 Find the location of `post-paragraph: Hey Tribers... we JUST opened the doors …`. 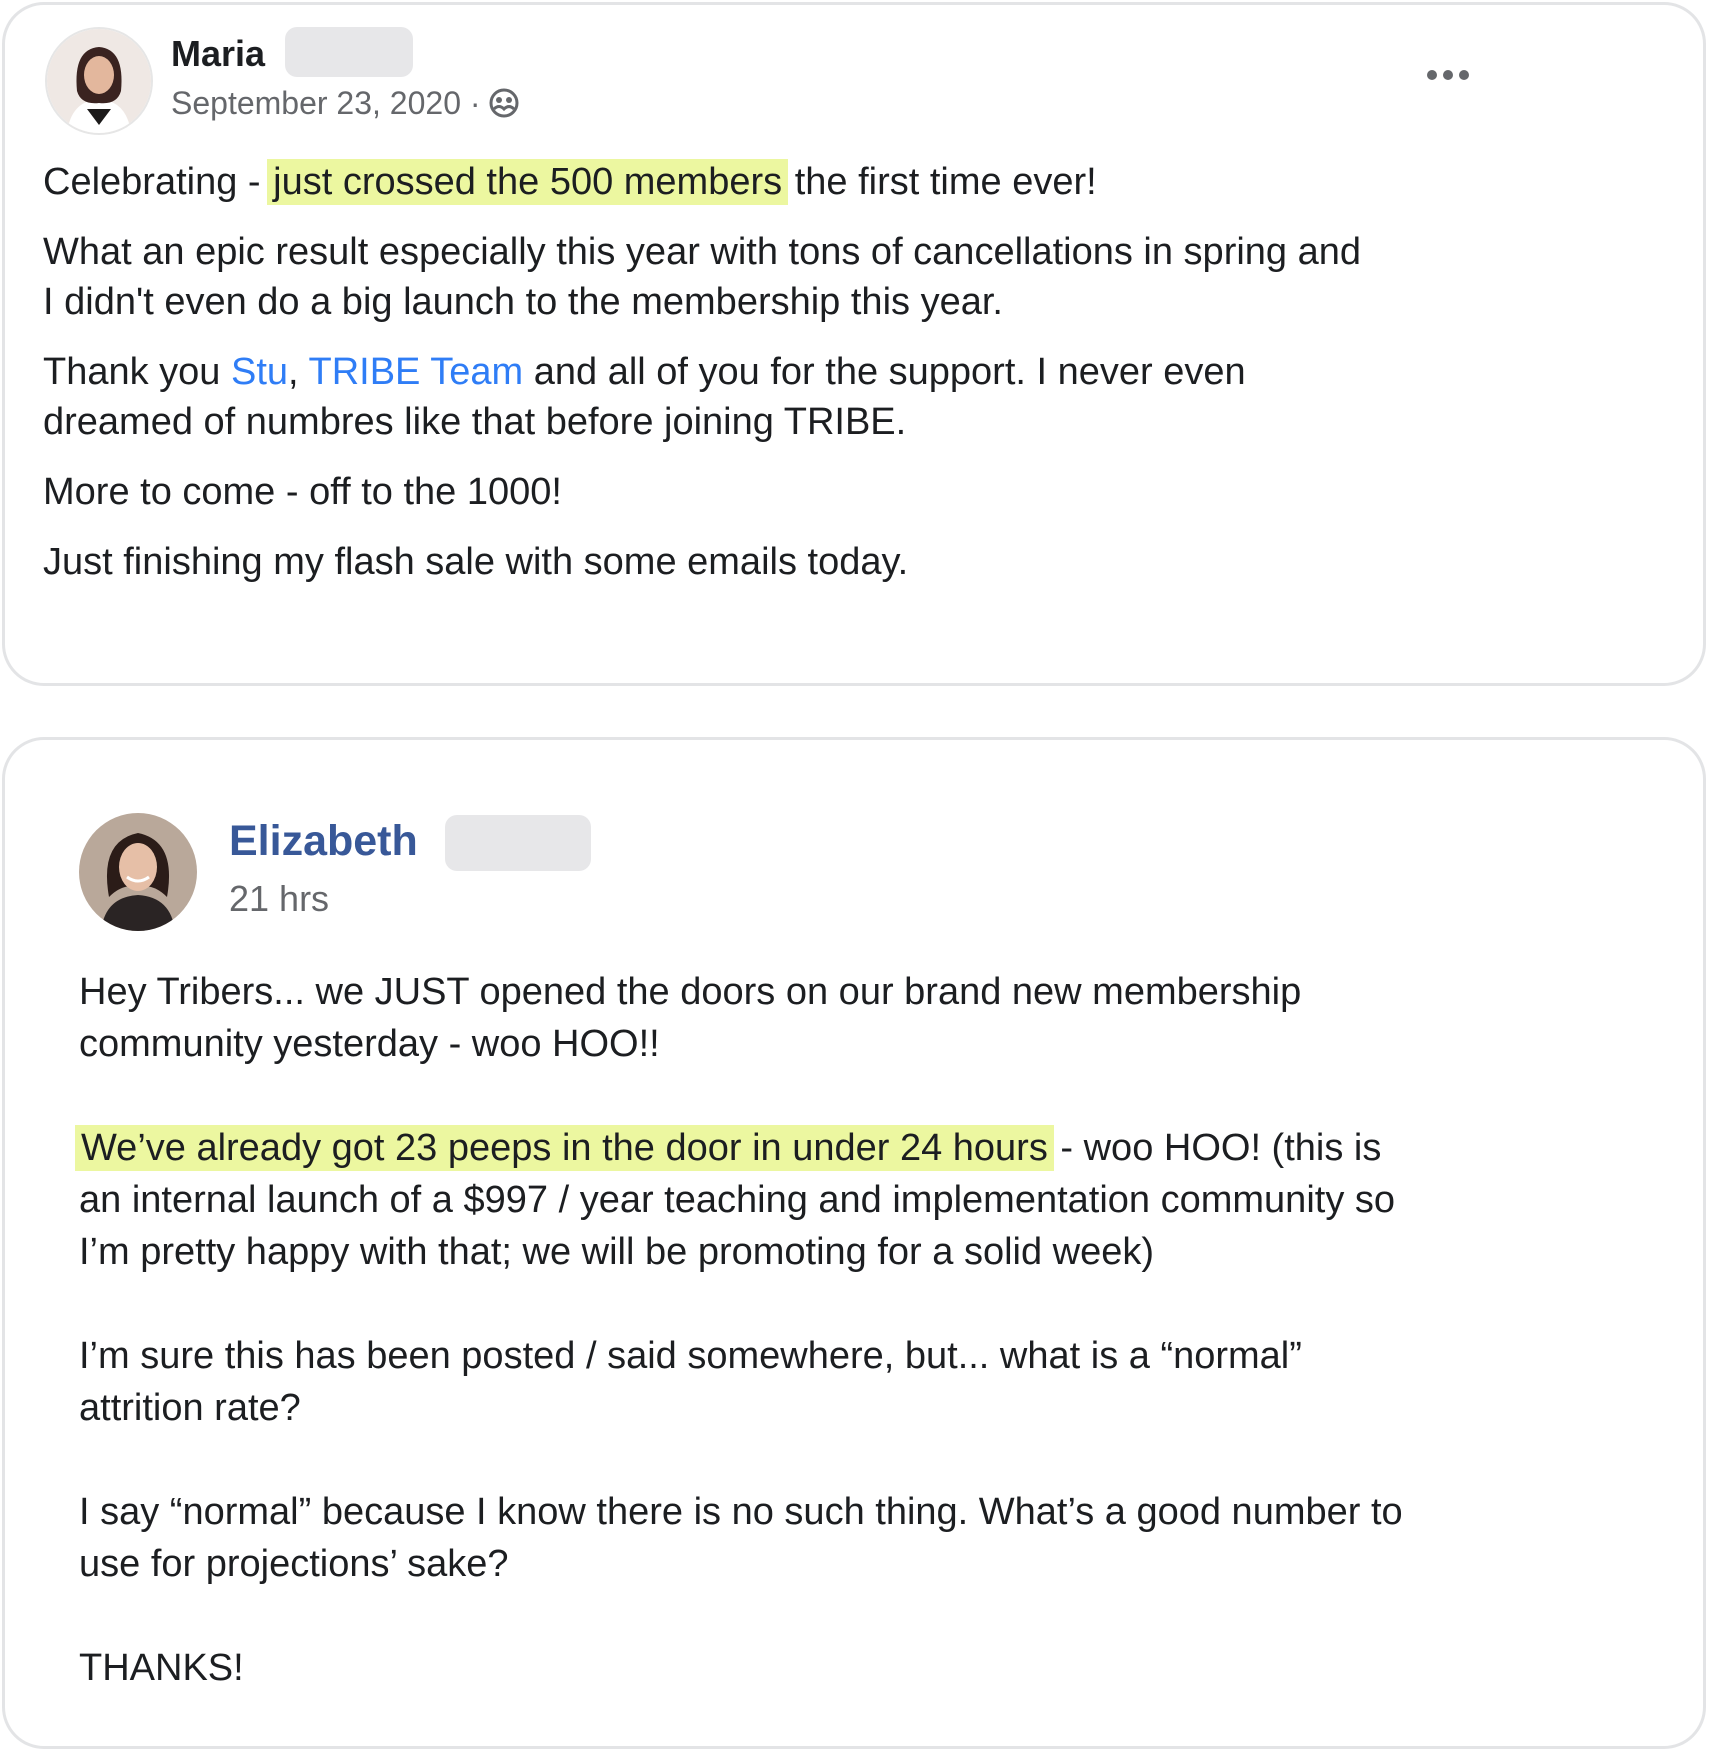

post-paragraph: Hey Tribers... we JUST opened the doors … is located at coordinates (690, 1018).